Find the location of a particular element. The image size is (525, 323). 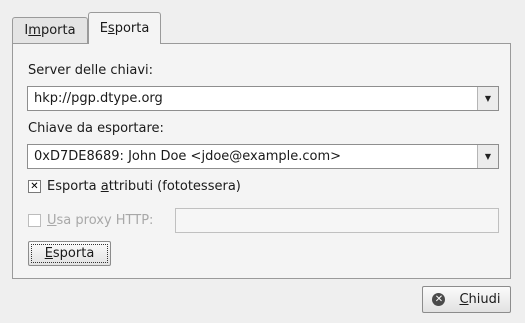

proxy-checkbox: Usa proxy HTTP: is located at coordinates (90, 220).